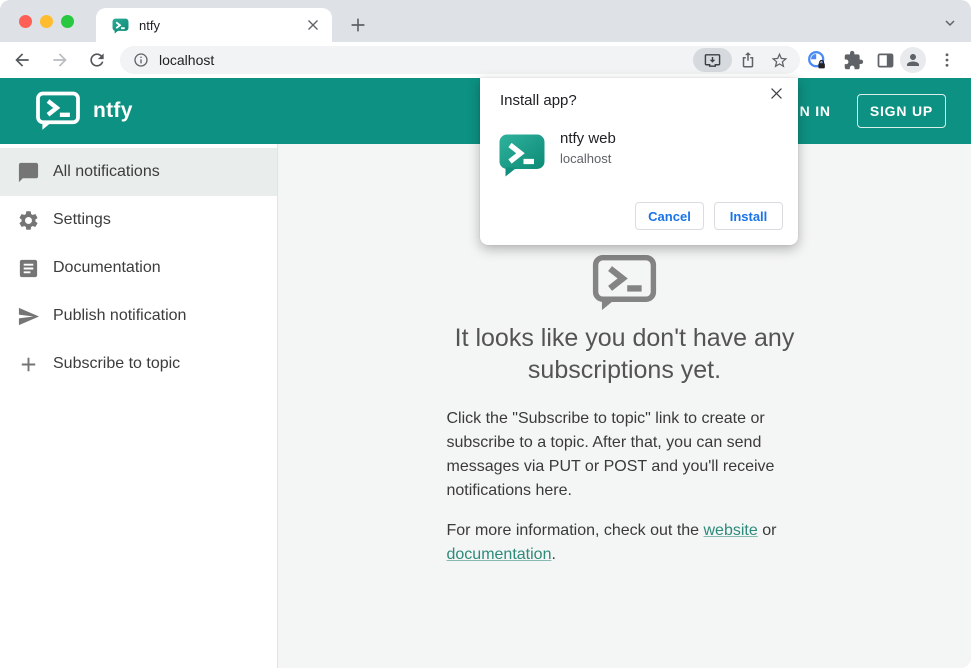  I want to click on profile-button, so click(913, 60).